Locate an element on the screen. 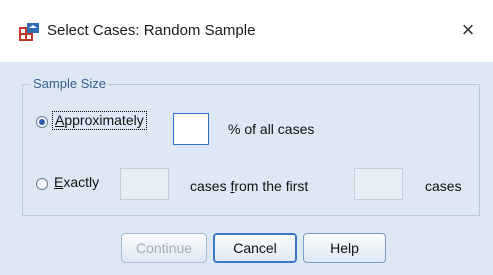 The height and width of the screenshot is (275, 493). close-icon: × is located at coordinates (468, 29).